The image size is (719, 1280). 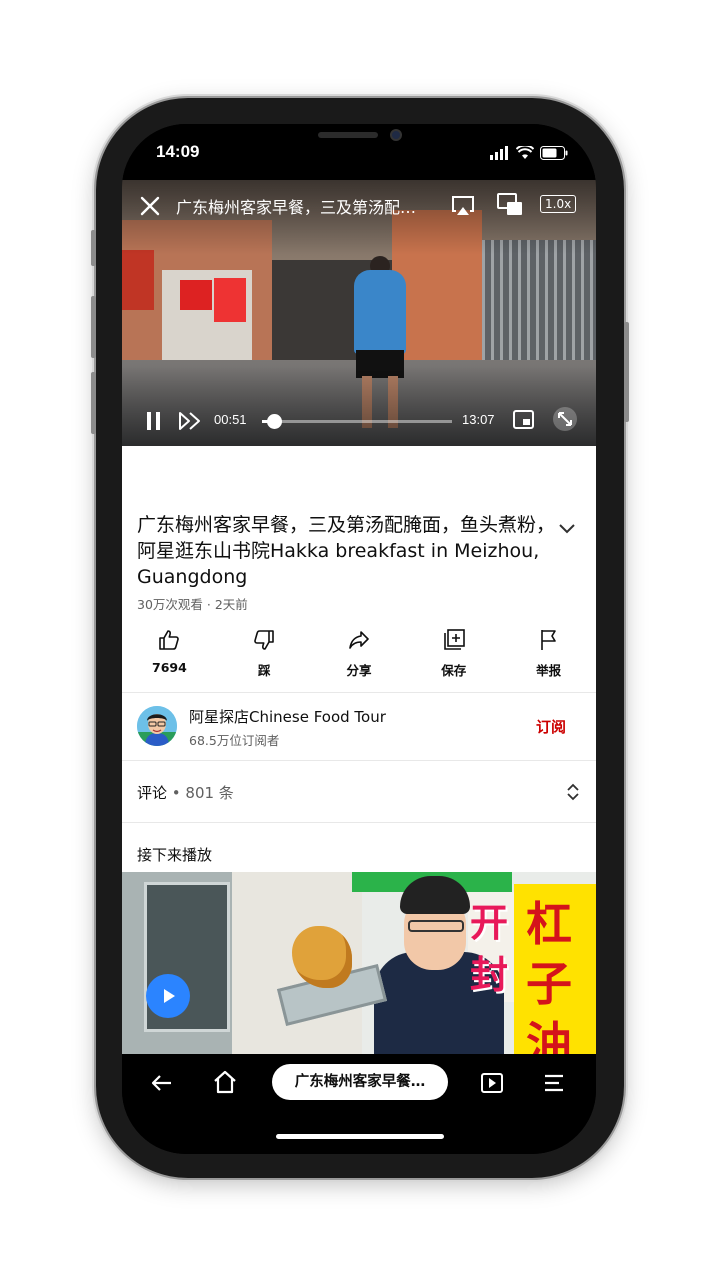 I want to click on thumb-text-char: 封, so click(x=489, y=975).